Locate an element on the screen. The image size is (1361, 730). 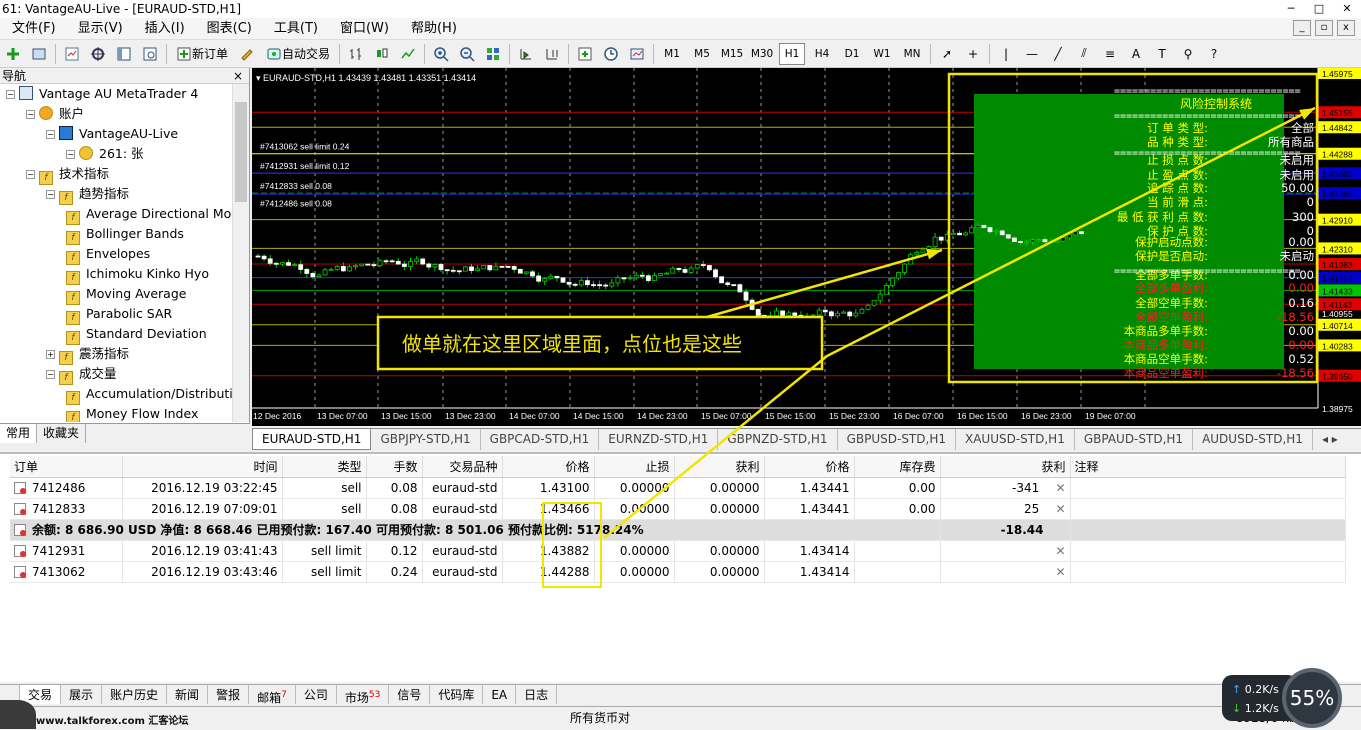
tab-scroll-arrows-icon: ◂ ▸ is located at coordinates (1330, 439).